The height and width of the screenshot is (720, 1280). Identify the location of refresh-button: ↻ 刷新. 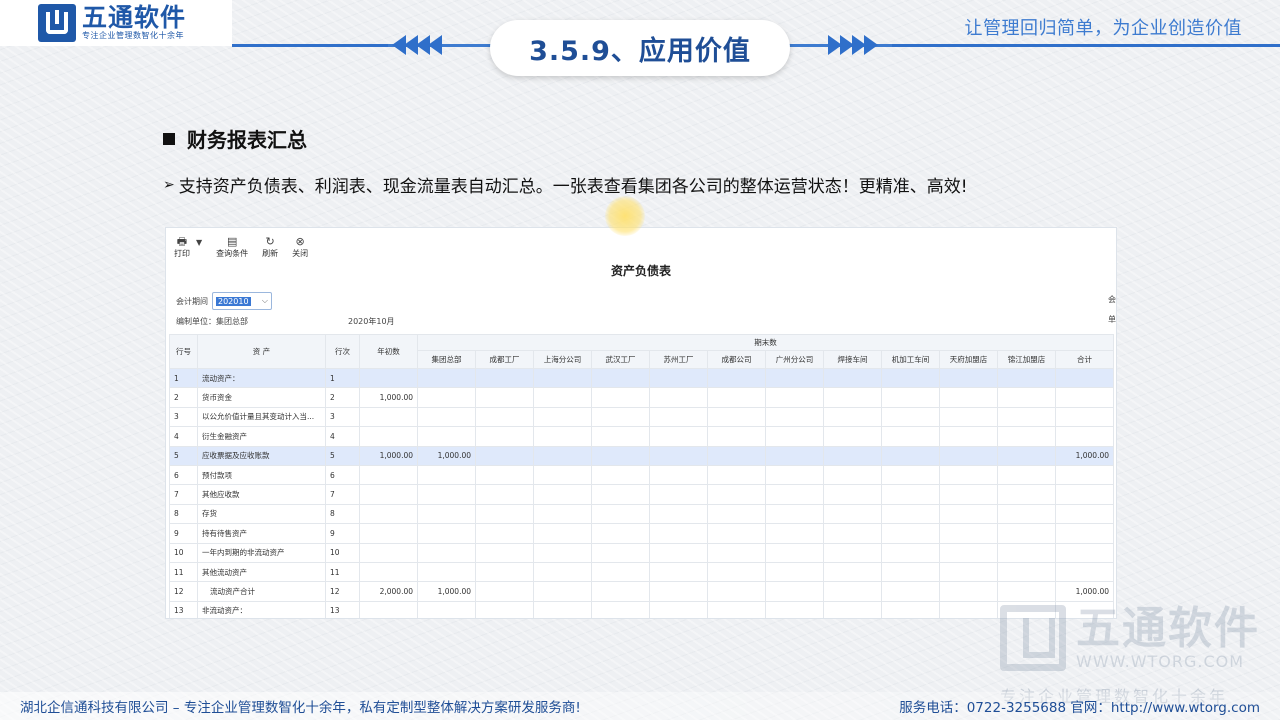
(270, 247).